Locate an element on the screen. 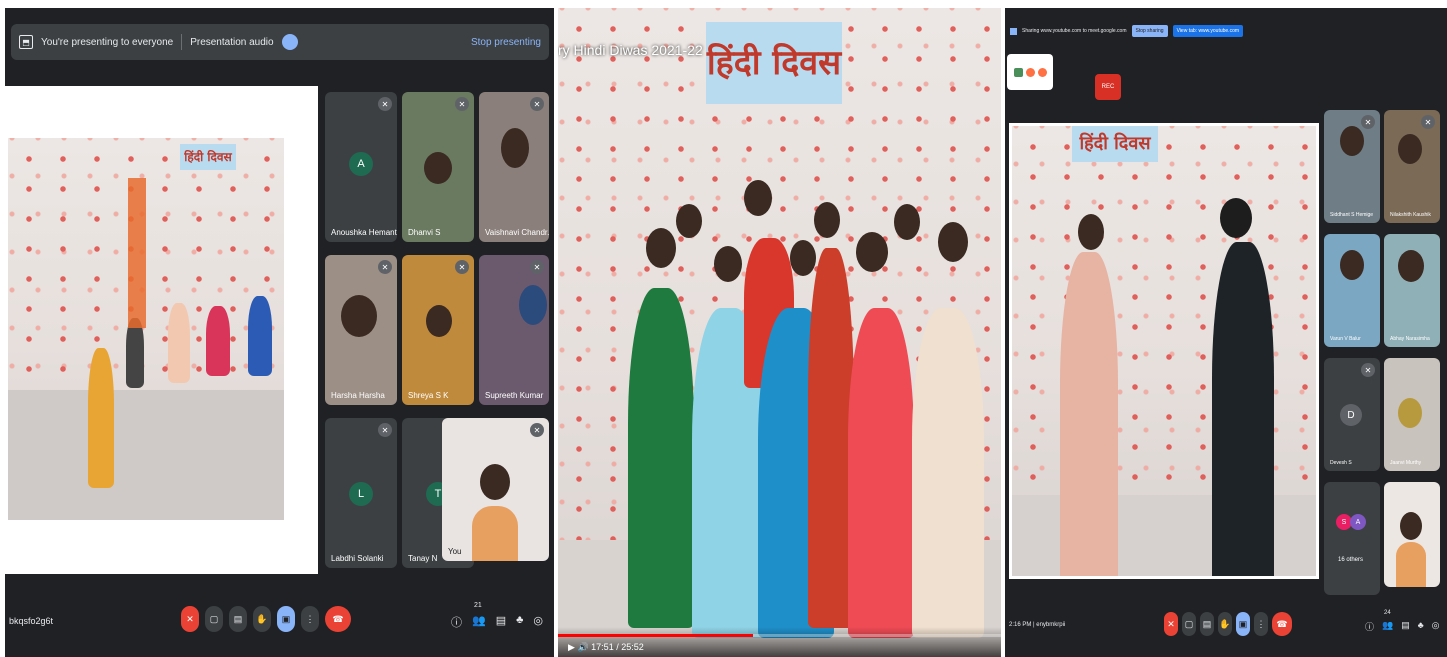 The height and width of the screenshot is (657, 1447). participant-avatar: D is located at coordinates (1351, 415).